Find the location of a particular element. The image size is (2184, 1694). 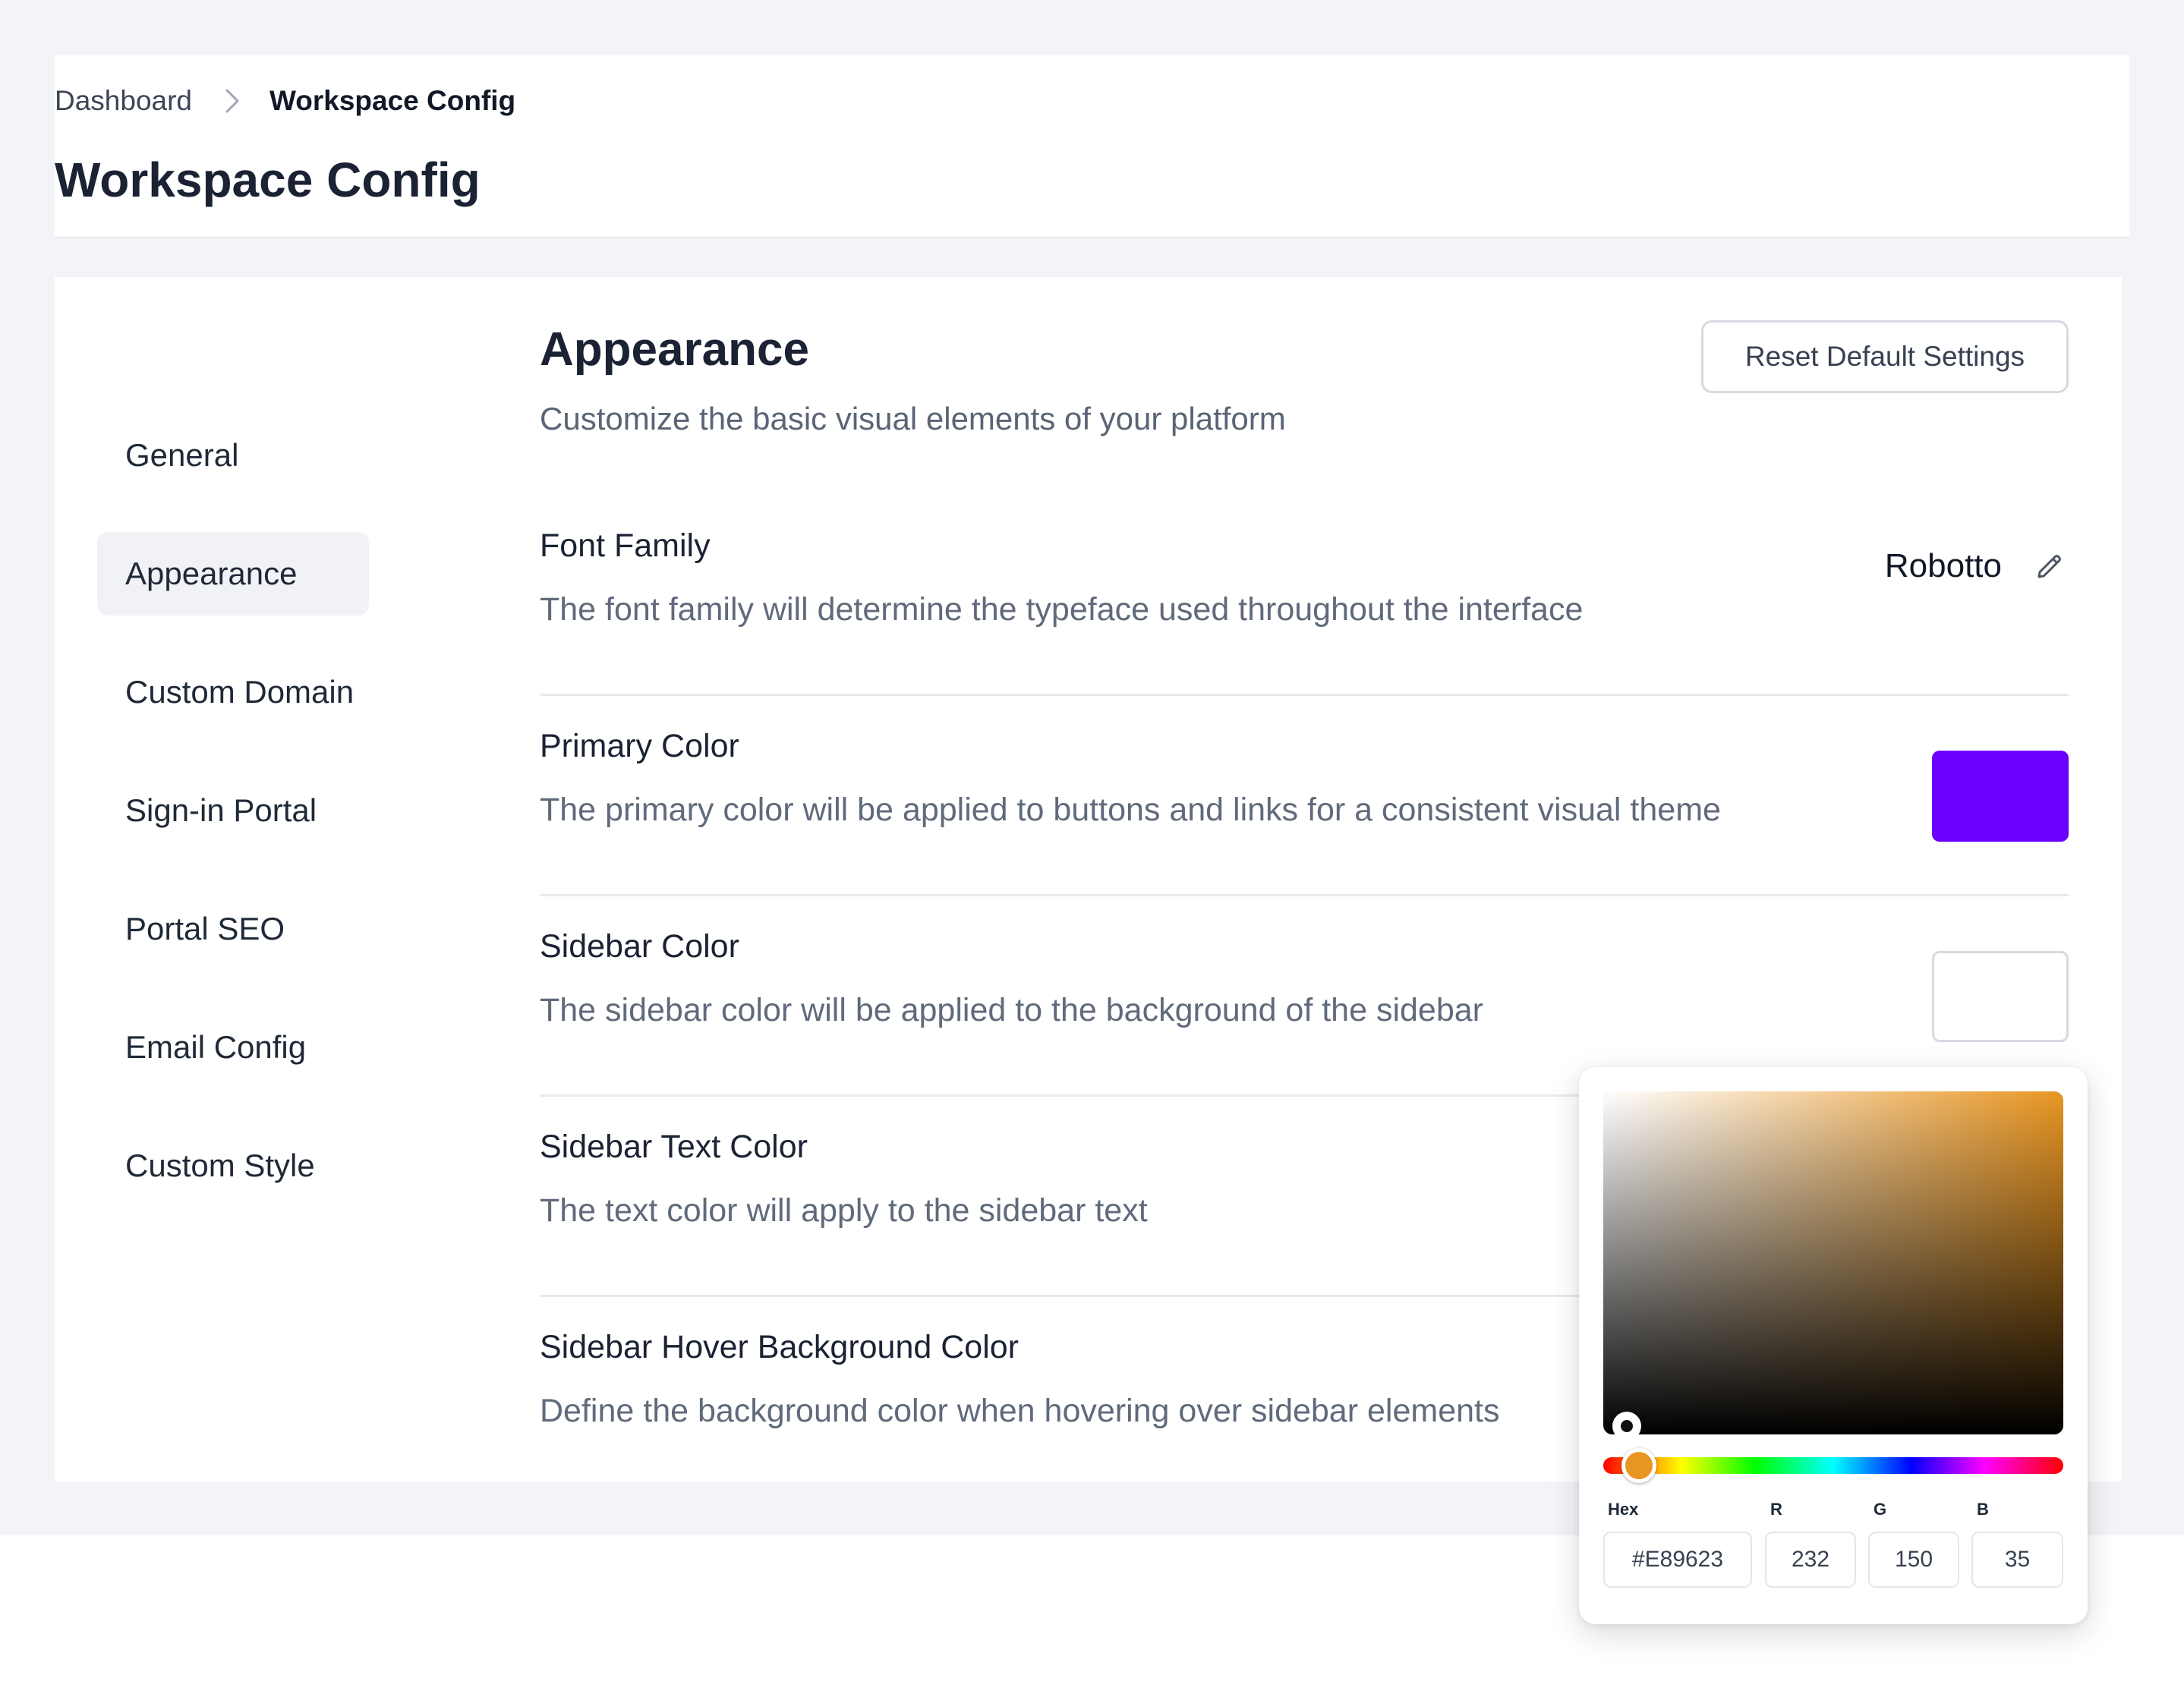

breadcrumb: Dashboard Workspace Config is located at coordinates (285, 101).